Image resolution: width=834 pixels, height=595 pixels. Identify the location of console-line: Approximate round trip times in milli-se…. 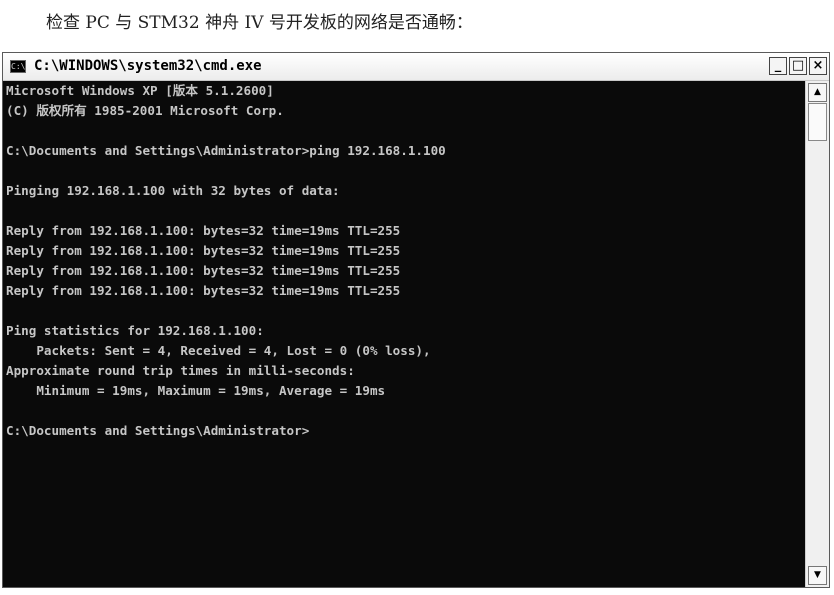
(180, 370).